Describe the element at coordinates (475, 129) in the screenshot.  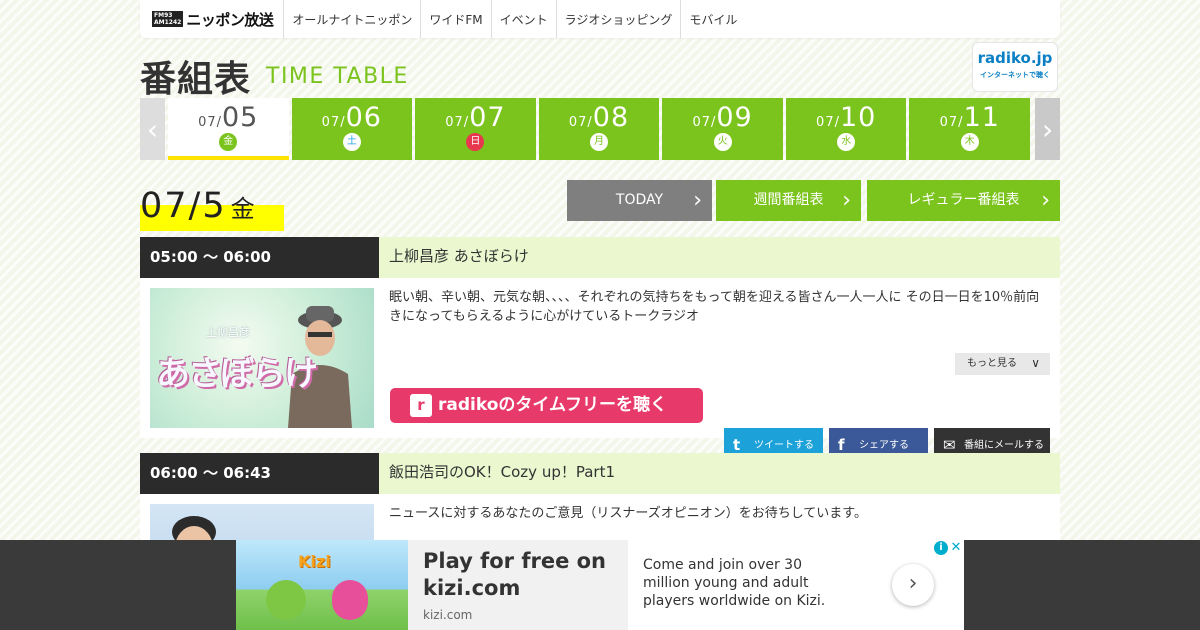
I see `date-tab-0707: 07/07 日` at that location.